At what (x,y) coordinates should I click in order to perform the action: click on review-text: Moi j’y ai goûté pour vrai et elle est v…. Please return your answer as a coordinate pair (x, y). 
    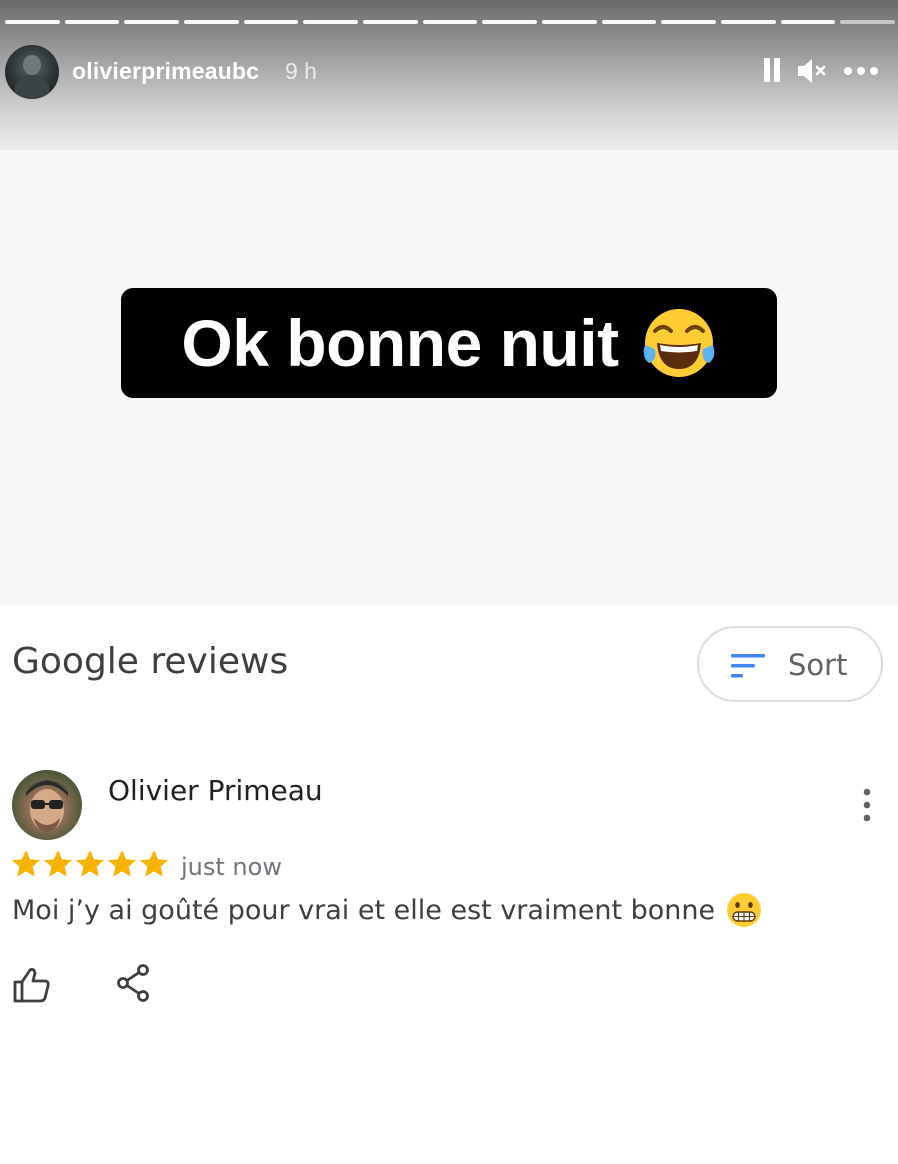
    Looking at the image, I should click on (387, 910).